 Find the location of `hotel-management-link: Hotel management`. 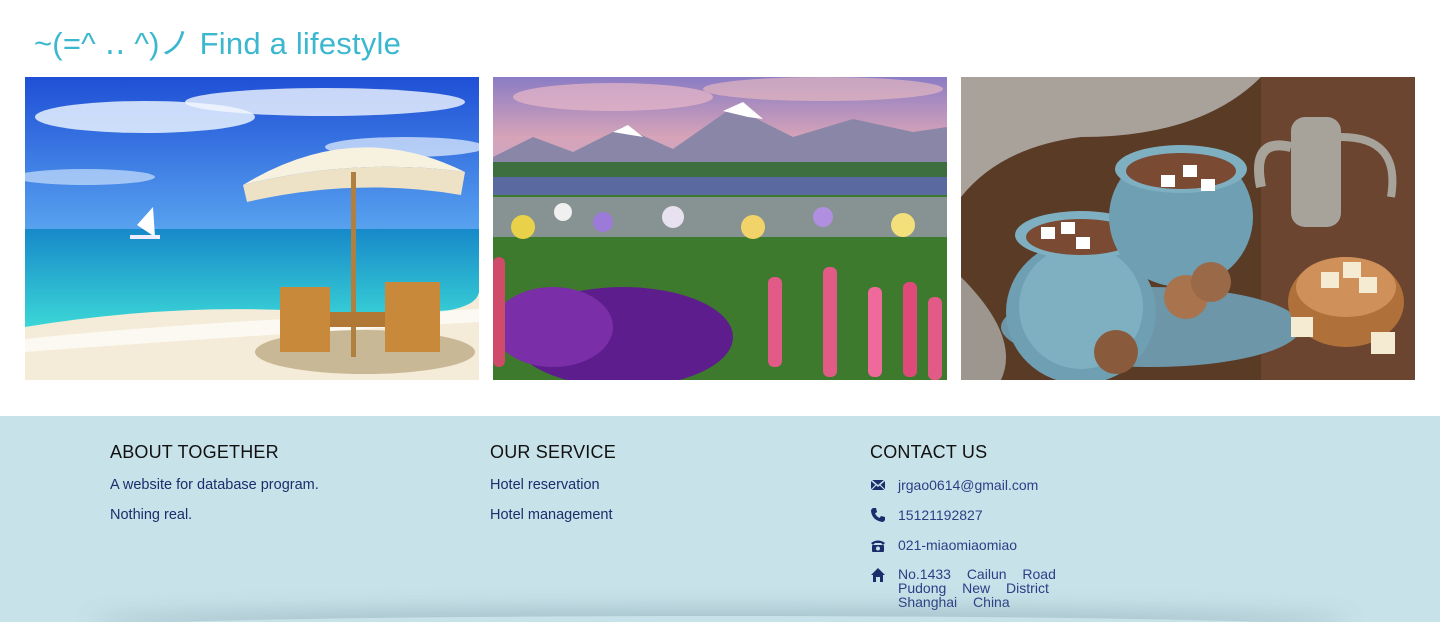

hotel-management-link: Hotel management is located at coordinates (553, 515).